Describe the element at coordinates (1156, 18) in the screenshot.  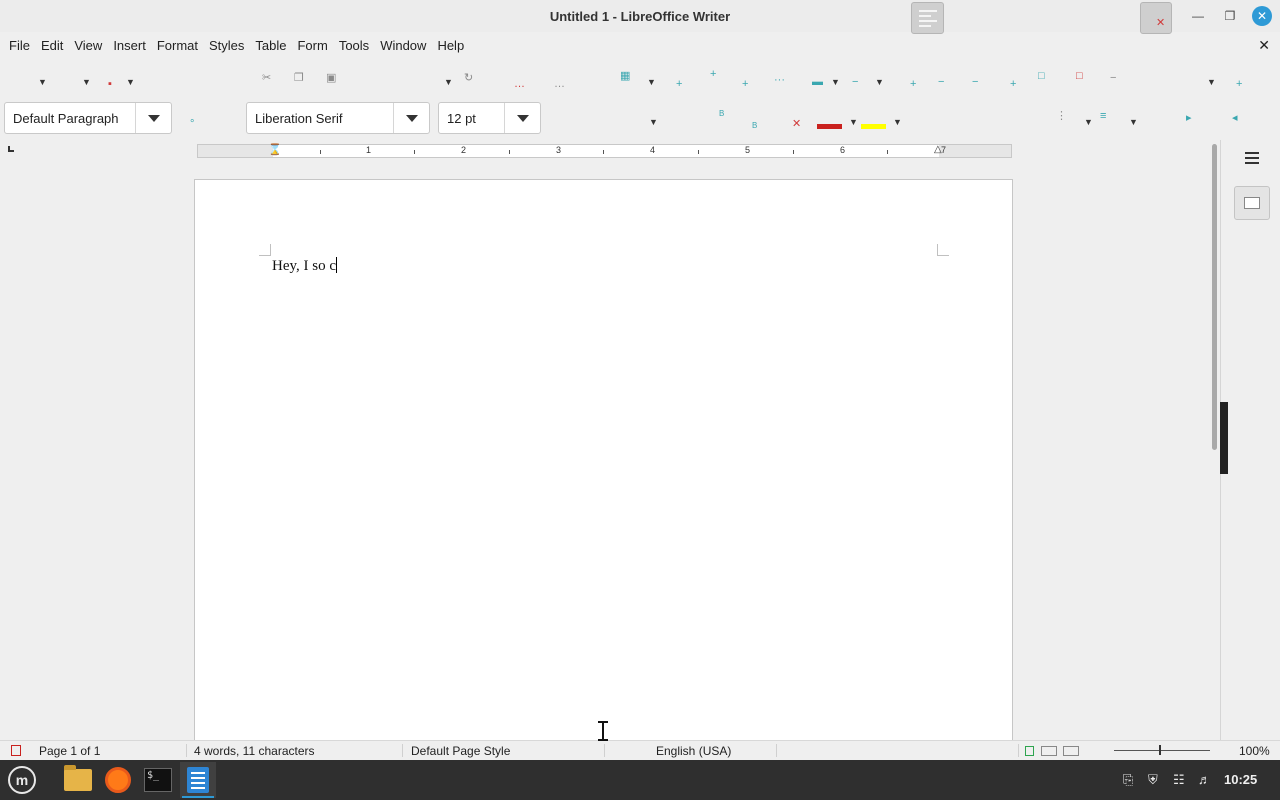
I see `paragraph-spacing-button: ✕` at that location.